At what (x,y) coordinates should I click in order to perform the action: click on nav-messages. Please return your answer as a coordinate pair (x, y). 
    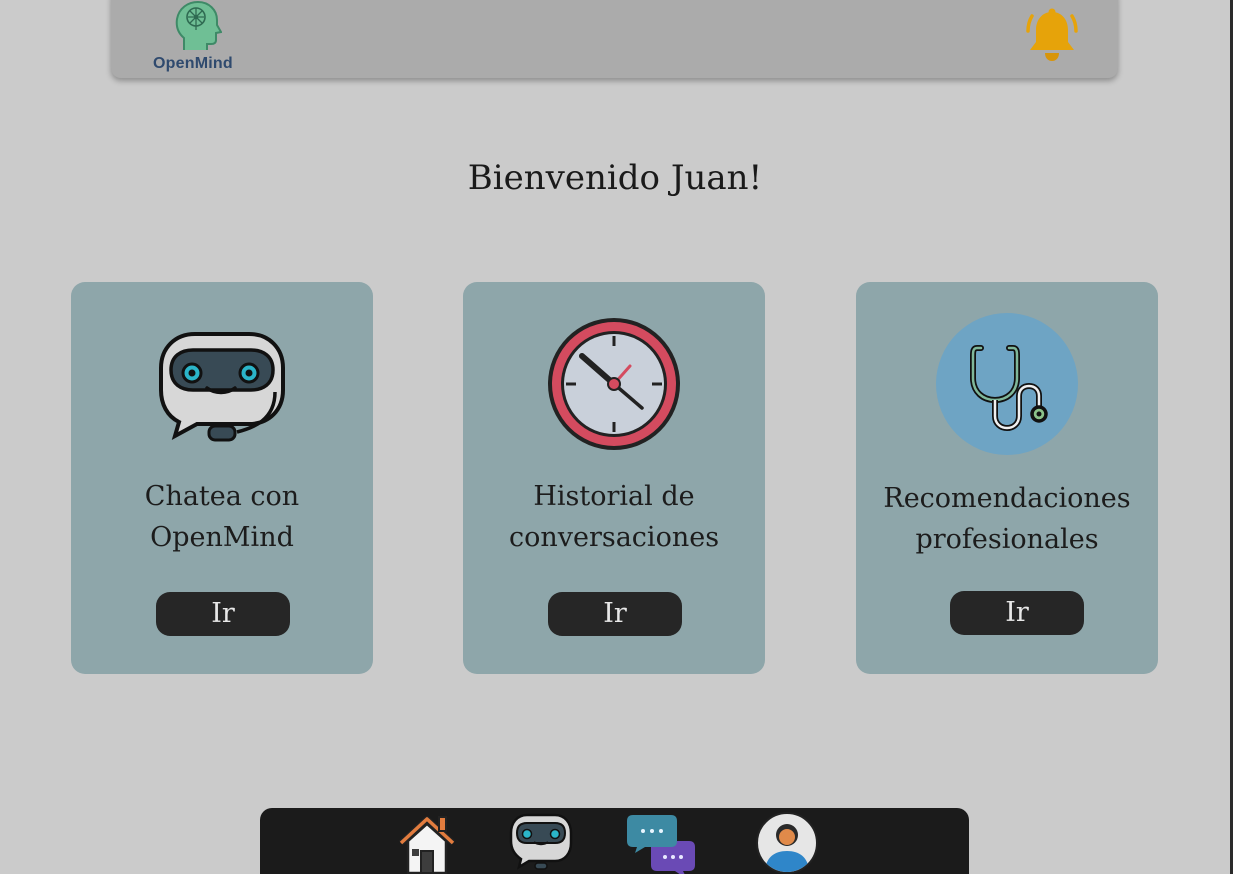
    Looking at the image, I should click on (661, 842).